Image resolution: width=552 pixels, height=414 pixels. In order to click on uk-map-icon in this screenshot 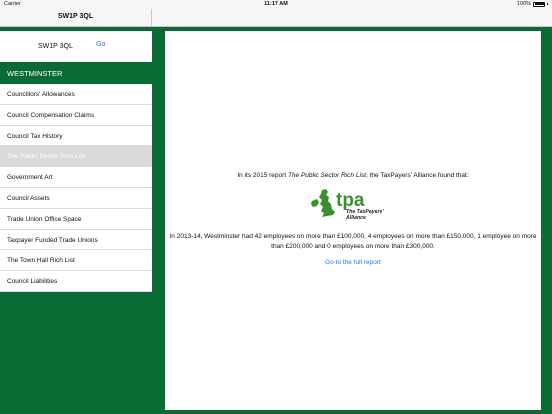, I will do `click(323, 203)`.